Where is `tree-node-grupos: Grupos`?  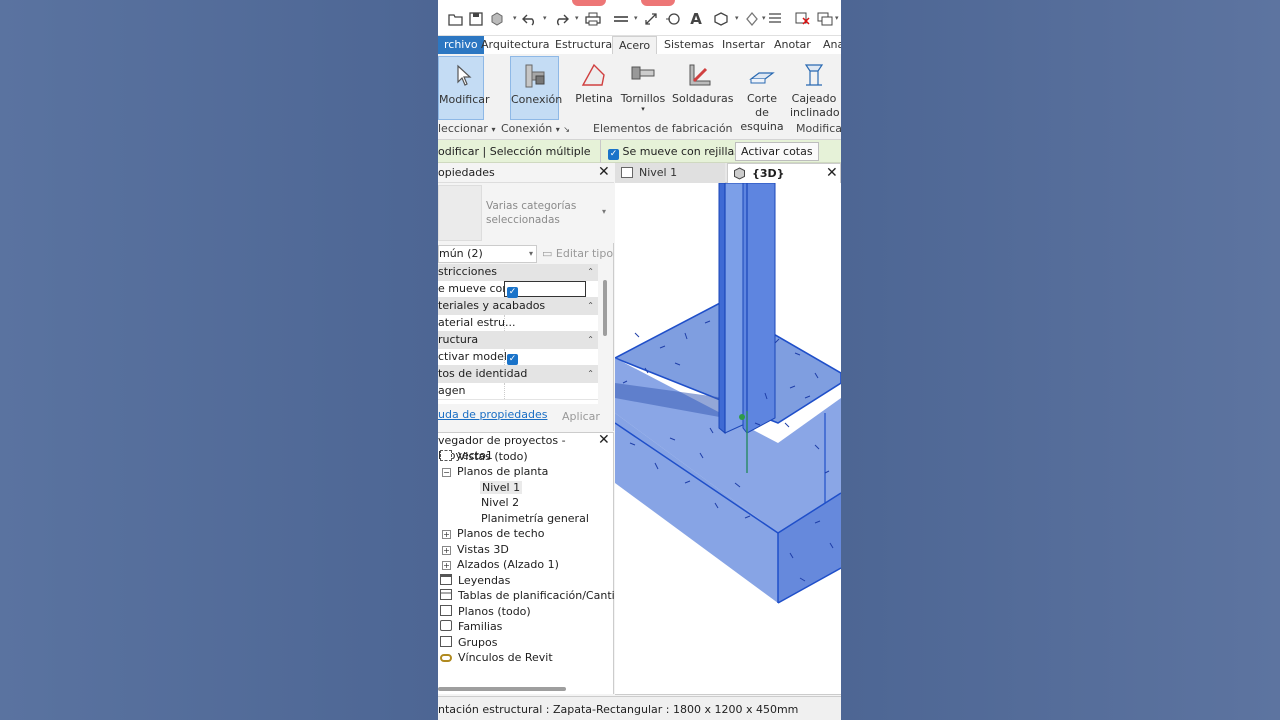
tree-node-grupos: Grupos is located at coordinates (468, 642).